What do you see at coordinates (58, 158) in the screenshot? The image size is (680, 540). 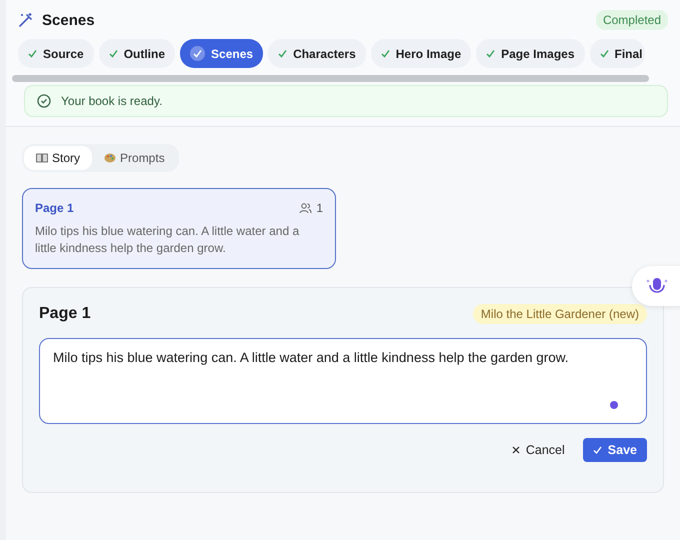 I see `view-tab: Story` at bounding box center [58, 158].